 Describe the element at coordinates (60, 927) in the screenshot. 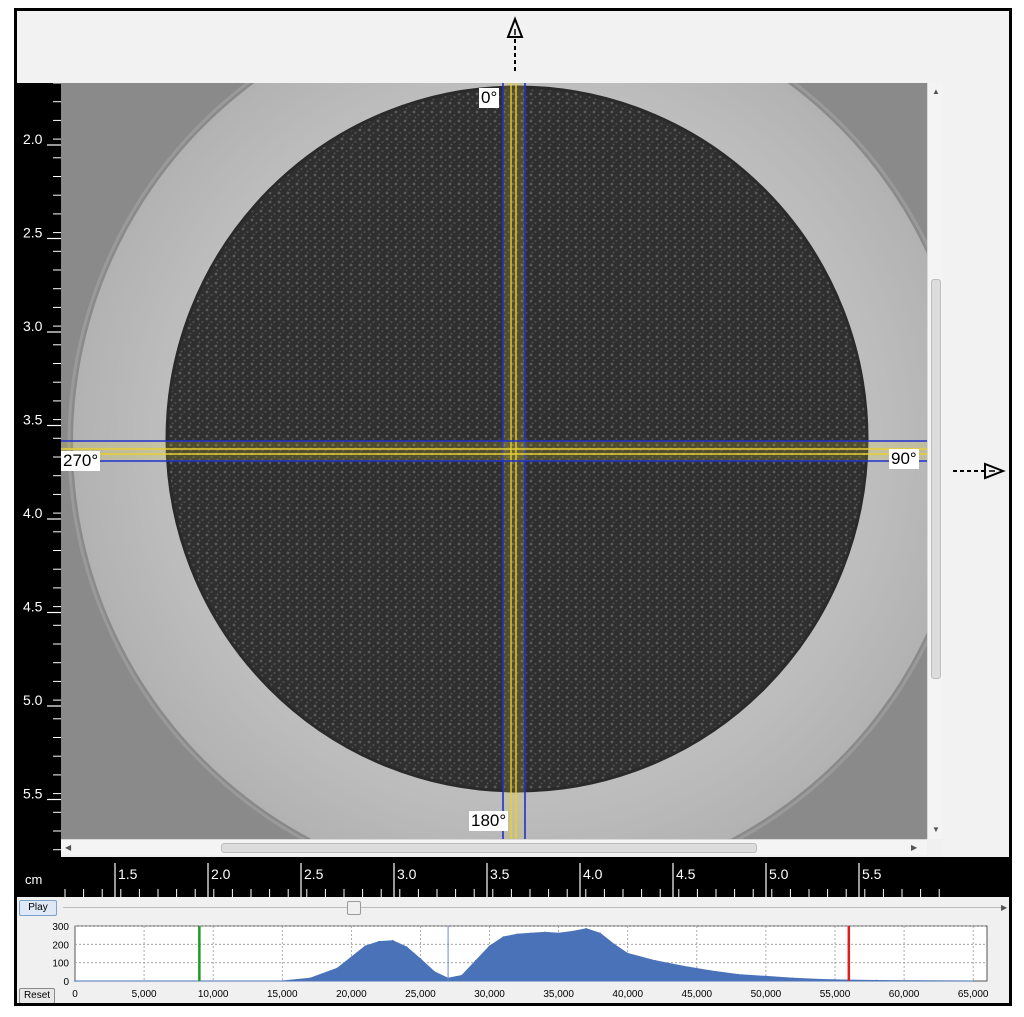

I see `histogram-y-tick: 300` at that location.